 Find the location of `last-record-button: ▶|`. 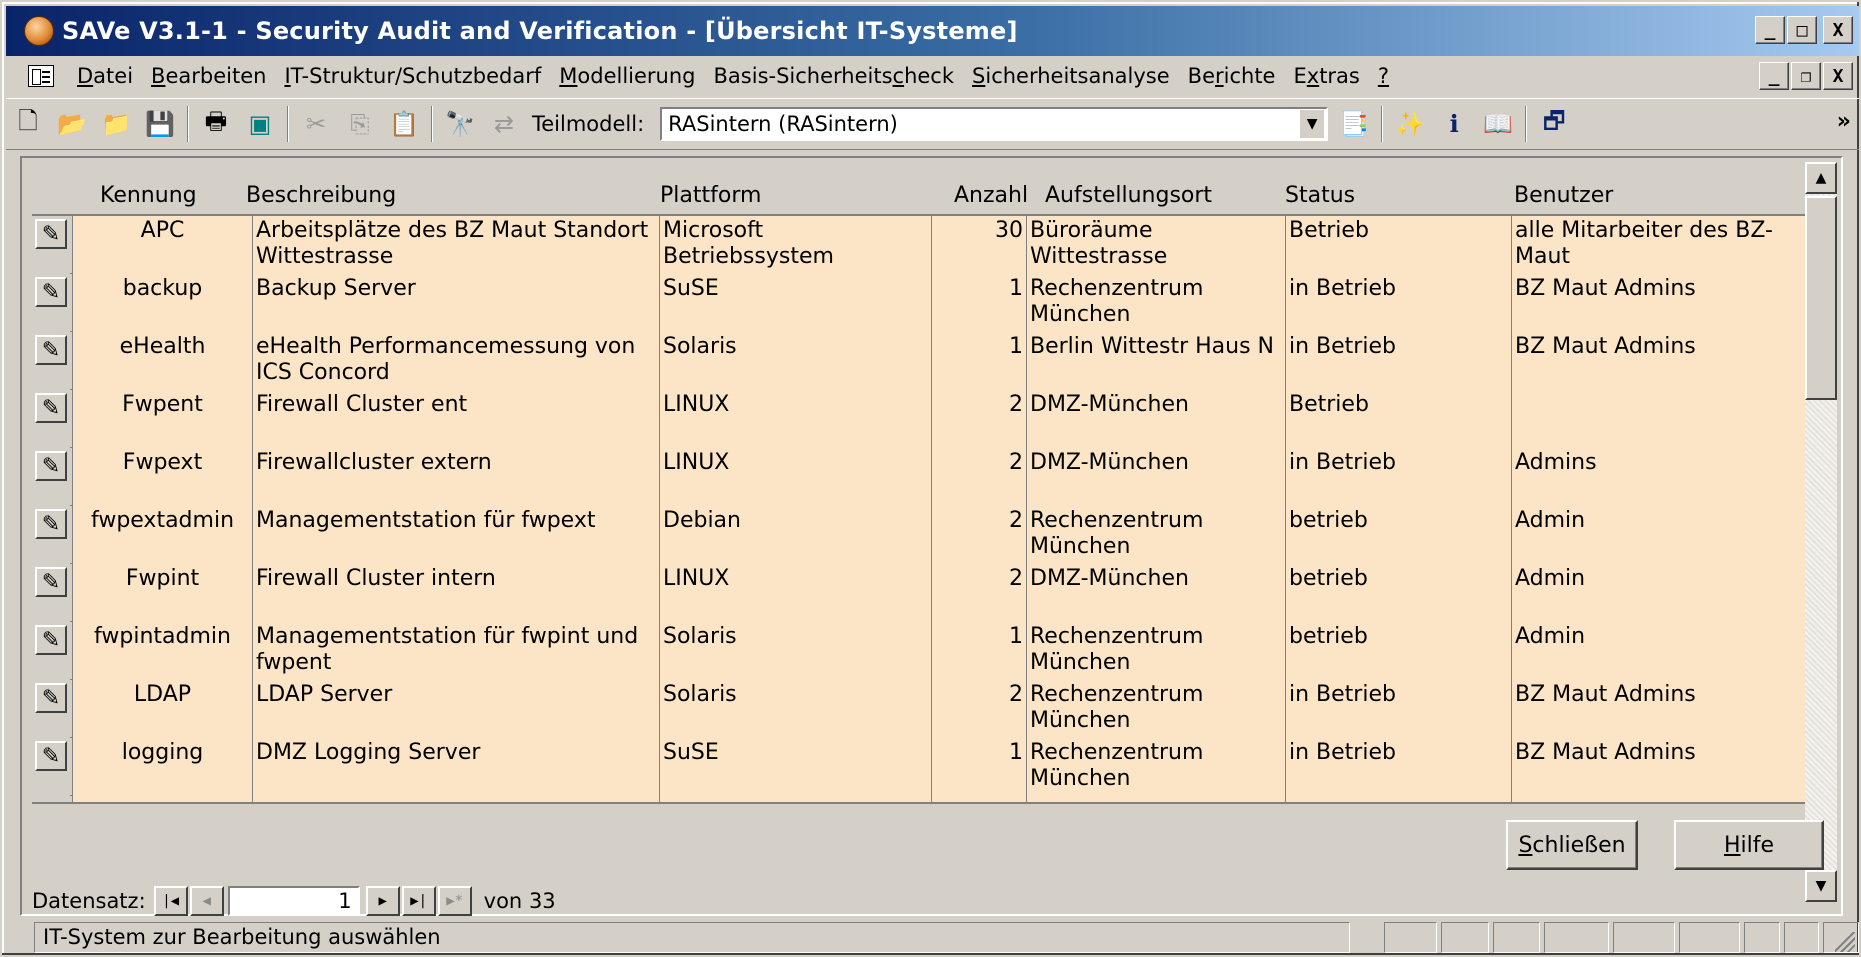

last-record-button: ▶| is located at coordinates (418, 901).